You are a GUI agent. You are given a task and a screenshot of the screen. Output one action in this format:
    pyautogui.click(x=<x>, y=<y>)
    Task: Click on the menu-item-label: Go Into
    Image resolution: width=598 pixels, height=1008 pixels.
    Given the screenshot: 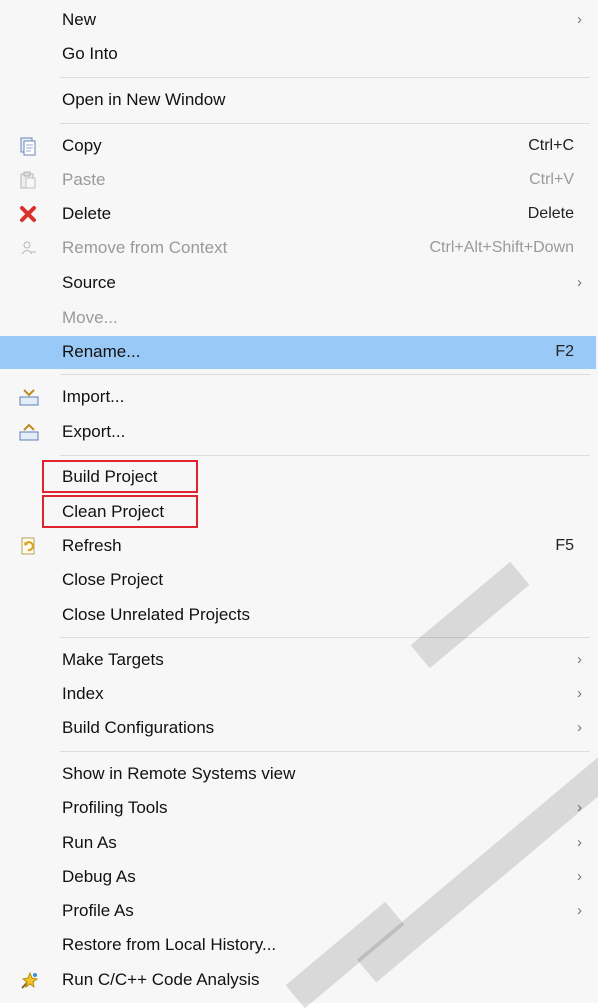 What is the action you would take?
    pyautogui.click(x=90, y=53)
    